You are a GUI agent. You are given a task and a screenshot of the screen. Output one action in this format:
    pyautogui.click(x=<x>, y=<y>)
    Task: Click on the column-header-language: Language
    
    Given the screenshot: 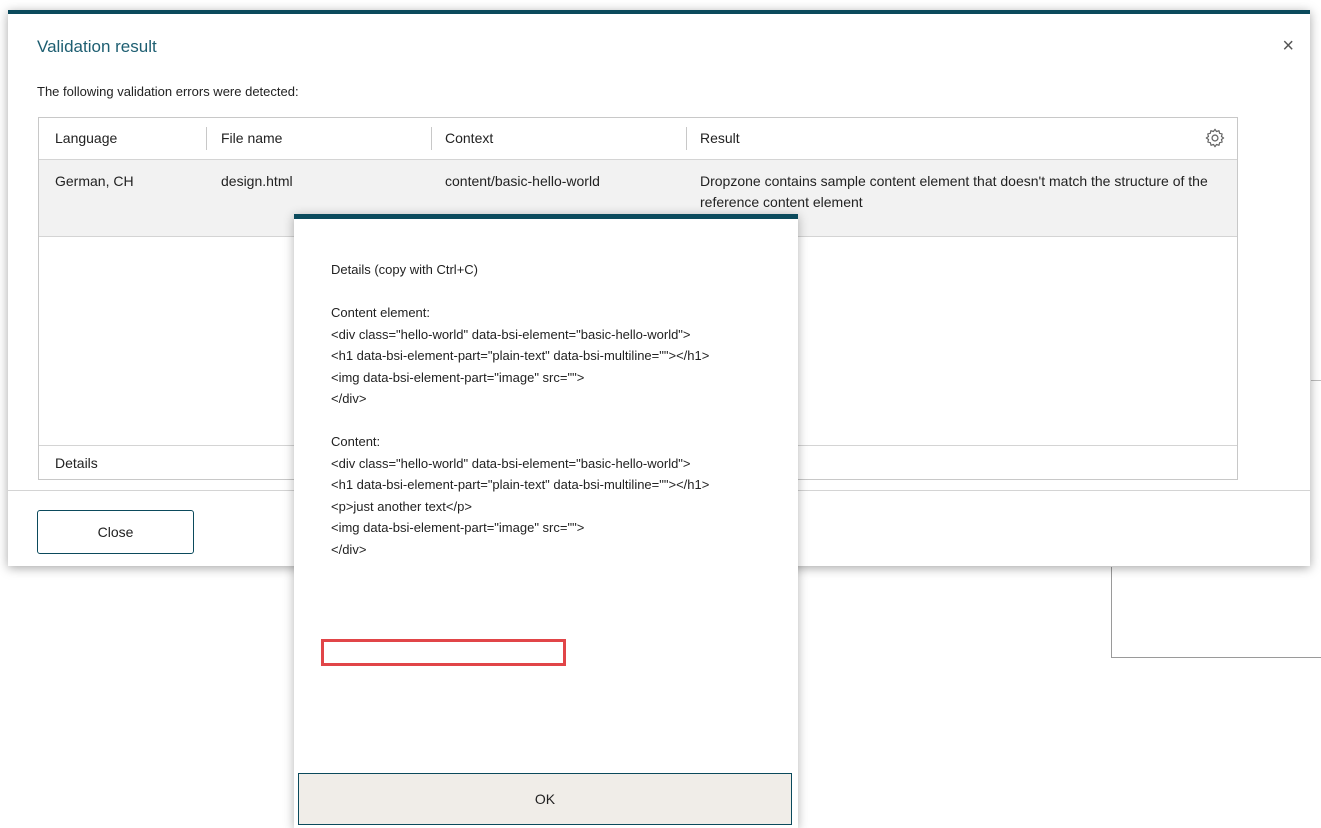 What is the action you would take?
    pyautogui.click(x=86, y=138)
    